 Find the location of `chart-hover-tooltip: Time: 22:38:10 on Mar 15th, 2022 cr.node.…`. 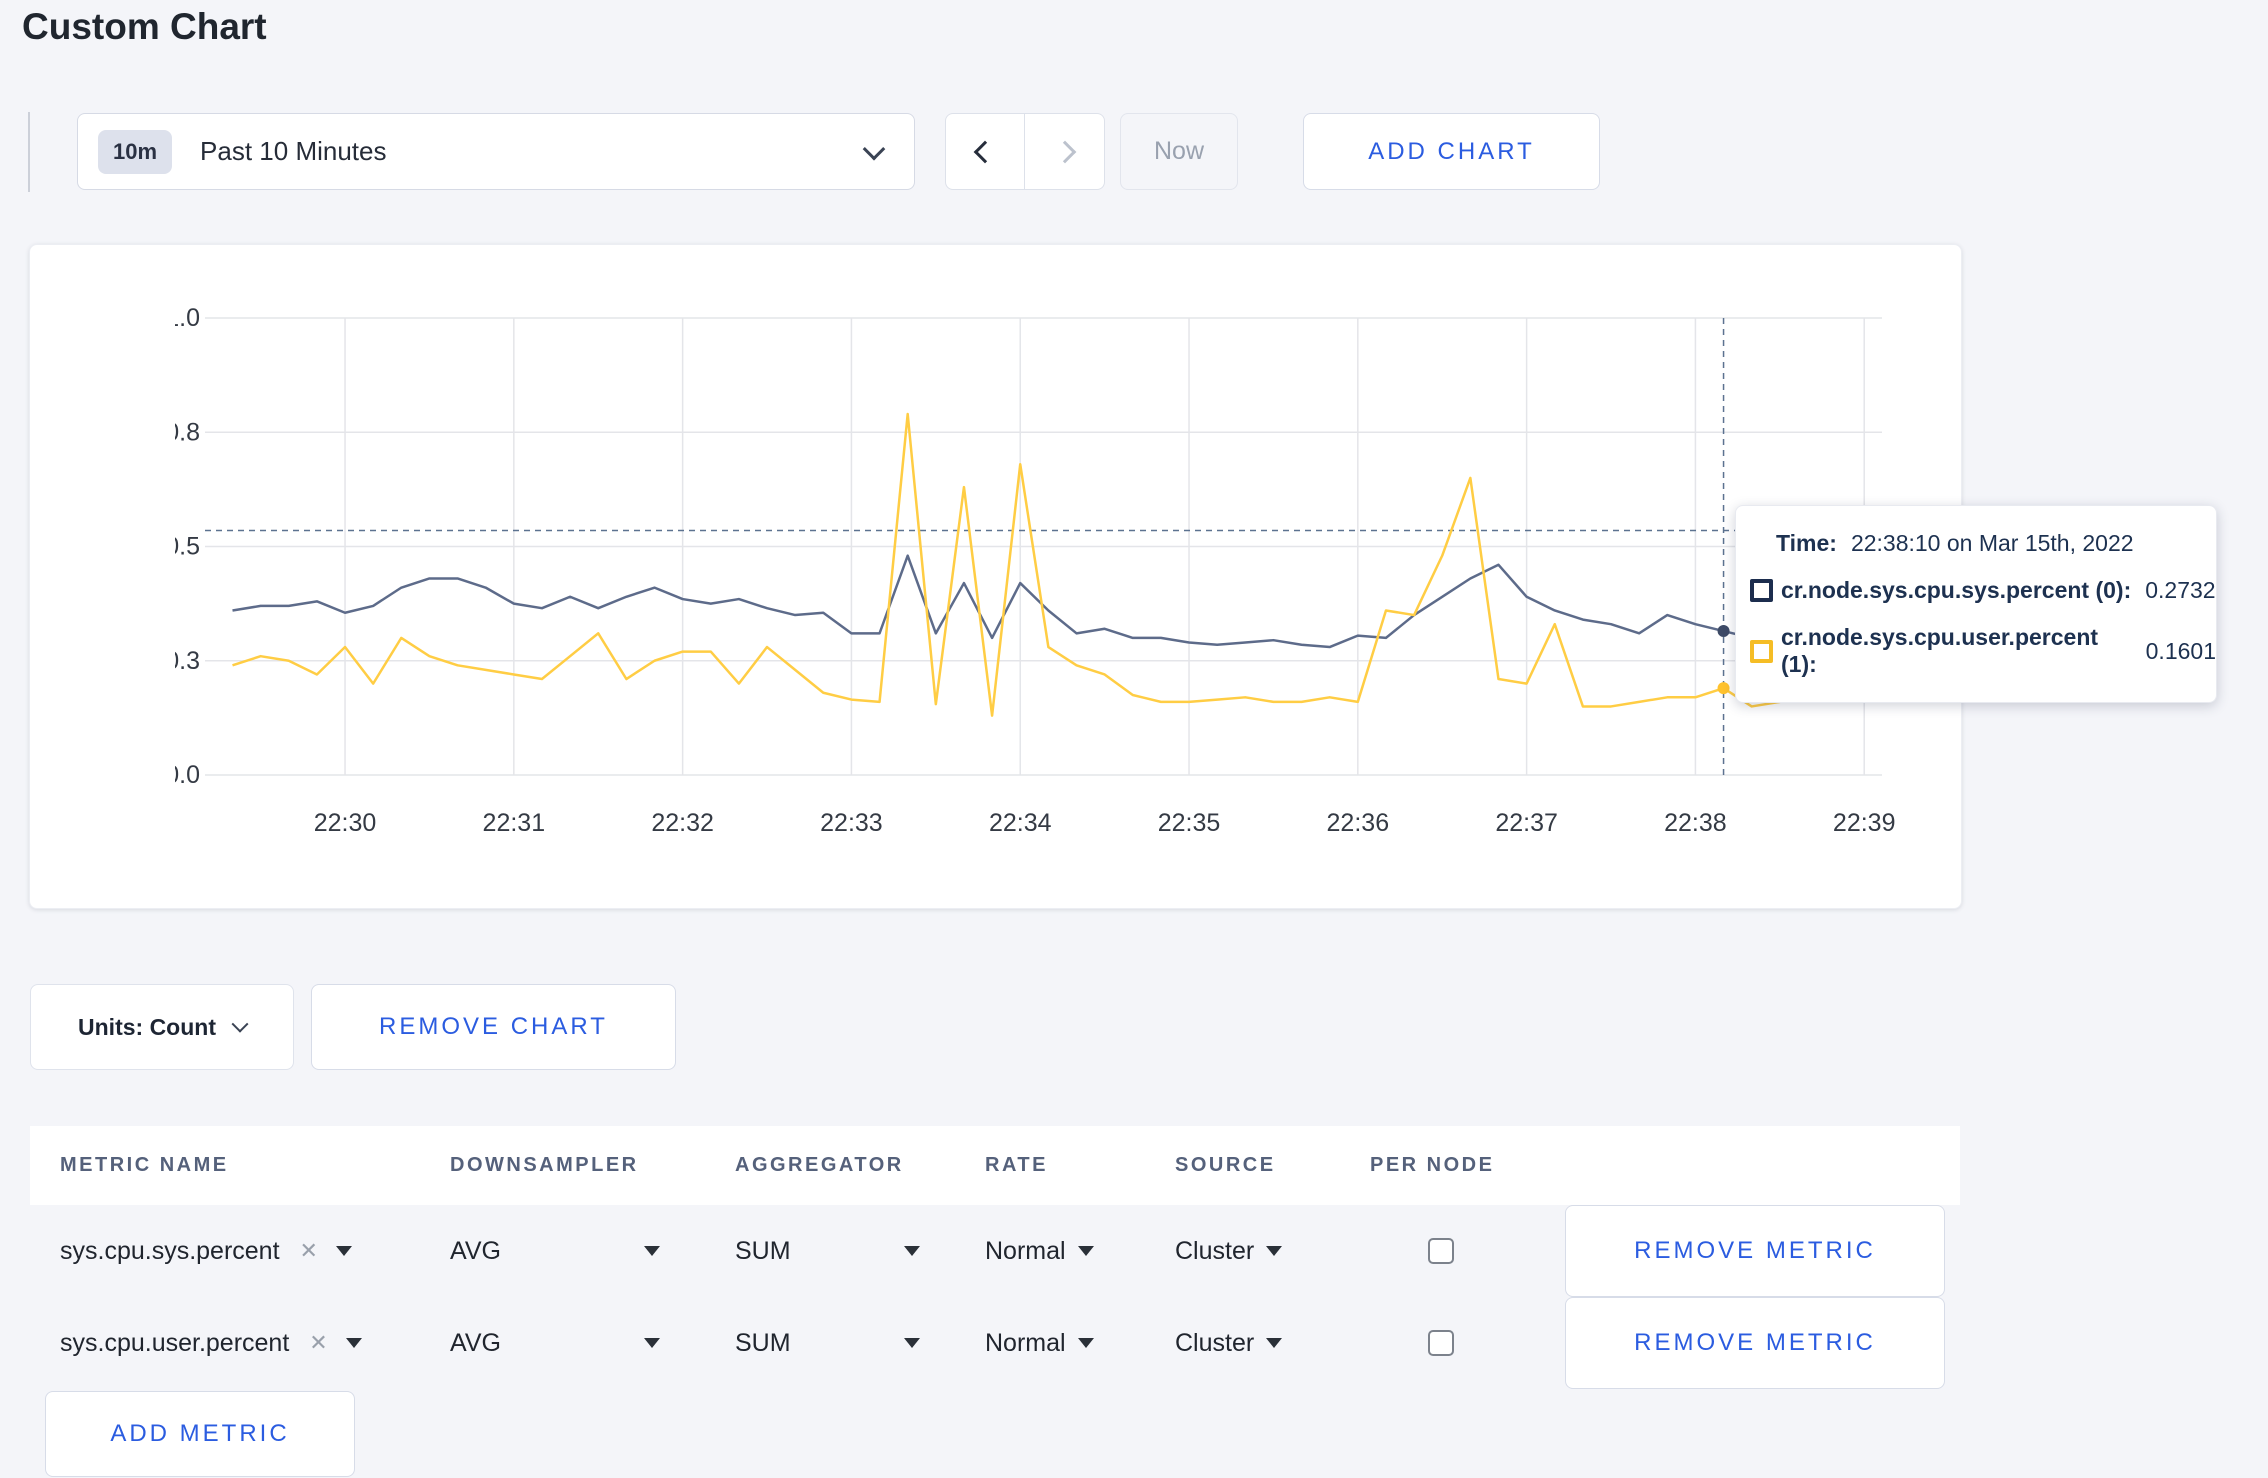

chart-hover-tooltip: Time: 22:38:10 on Mar 15th, 2022 cr.node.… is located at coordinates (1976, 604).